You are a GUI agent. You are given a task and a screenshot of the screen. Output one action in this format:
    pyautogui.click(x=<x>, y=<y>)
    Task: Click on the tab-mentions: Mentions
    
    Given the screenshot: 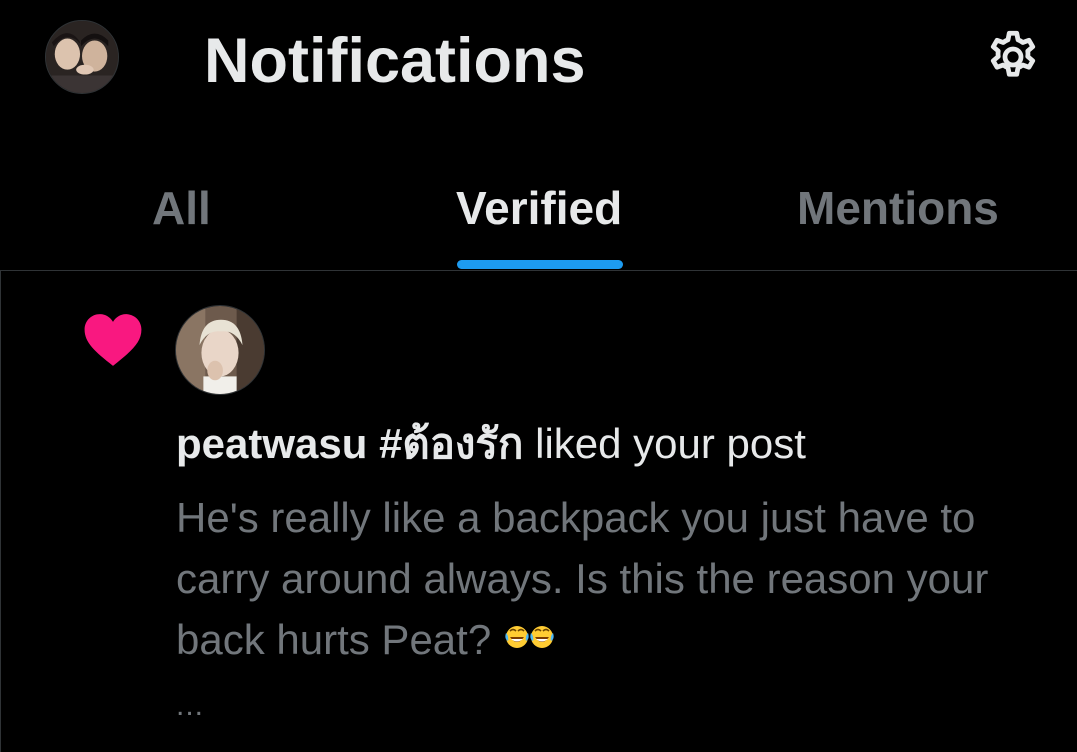 What is the action you would take?
    pyautogui.click(x=898, y=208)
    